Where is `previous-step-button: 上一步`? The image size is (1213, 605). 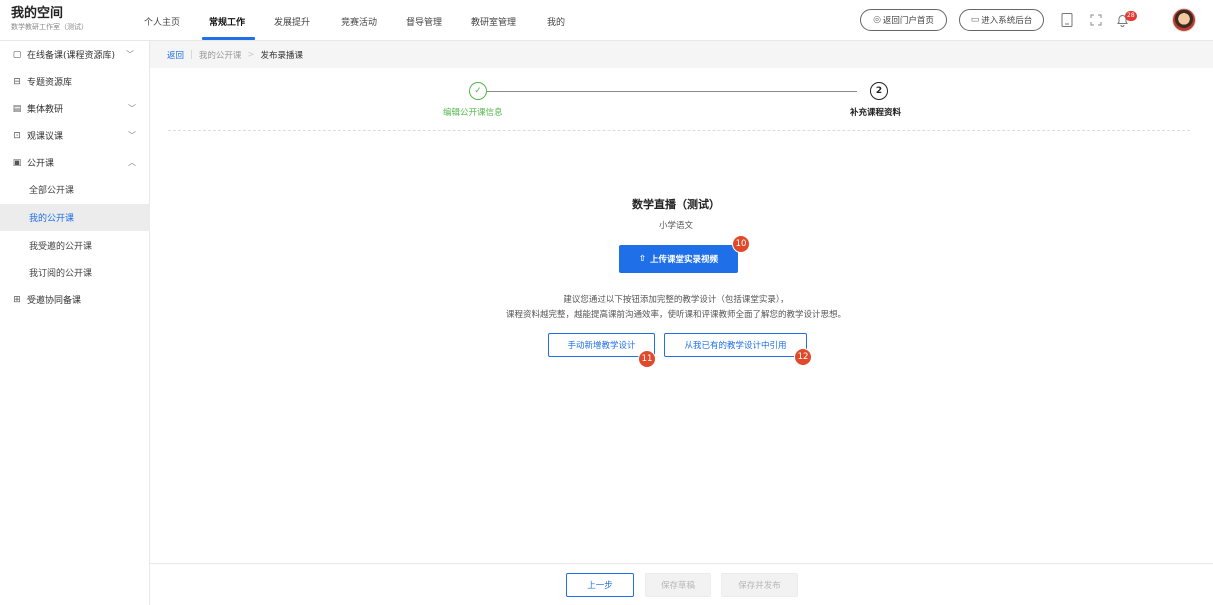
previous-step-button: 上一步 is located at coordinates (600, 585).